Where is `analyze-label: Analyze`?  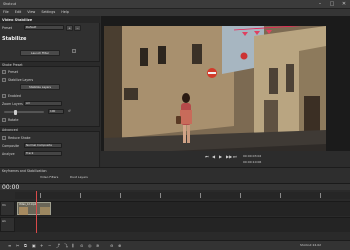
analyze-label: Analyze is located at coordinates (8, 154).